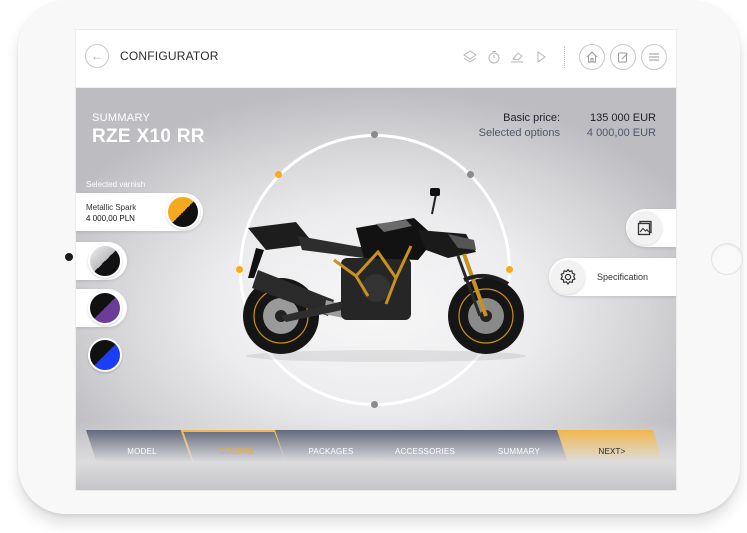  I want to click on motorcycle-image, so click(384, 275).